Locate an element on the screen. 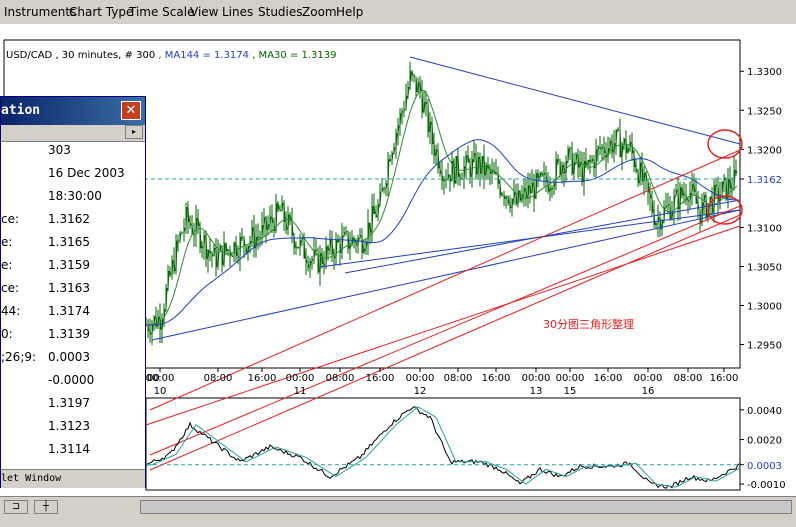  data-window-row: -0.0000 is located at coordinates (73, 382).